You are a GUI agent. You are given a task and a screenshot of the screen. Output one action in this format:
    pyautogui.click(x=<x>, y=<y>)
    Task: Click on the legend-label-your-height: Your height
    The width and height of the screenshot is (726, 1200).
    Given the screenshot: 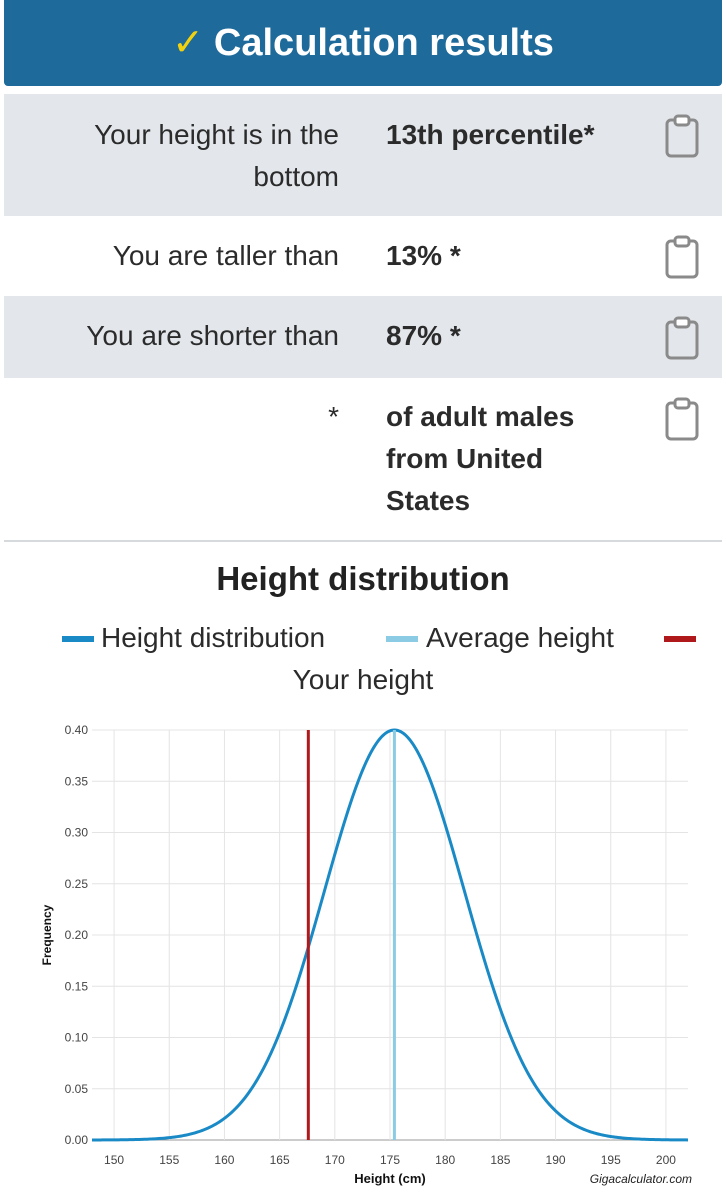 What is the action you would take?
    pyautogui.click(x=363, y=680)
    